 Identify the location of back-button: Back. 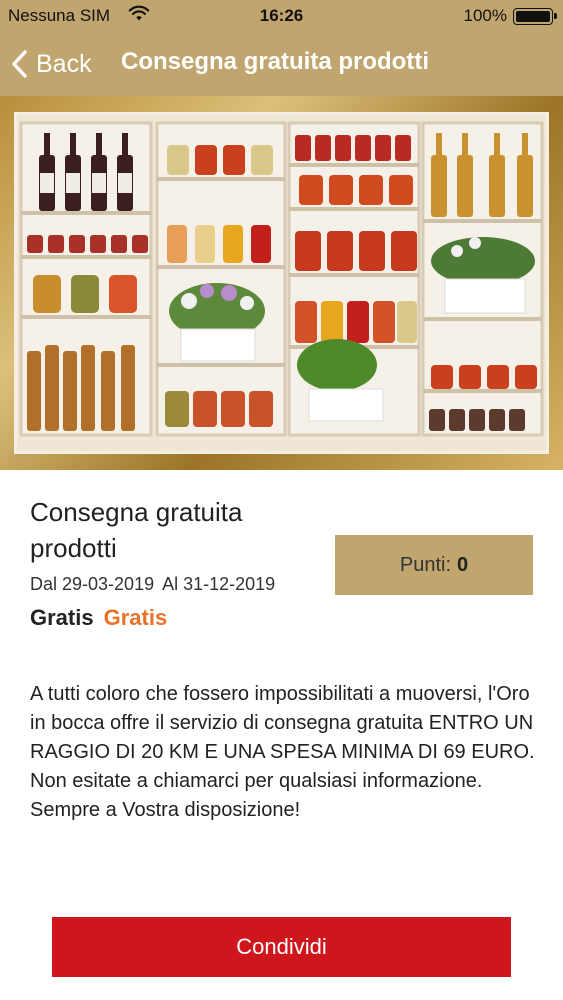
(51, 64).